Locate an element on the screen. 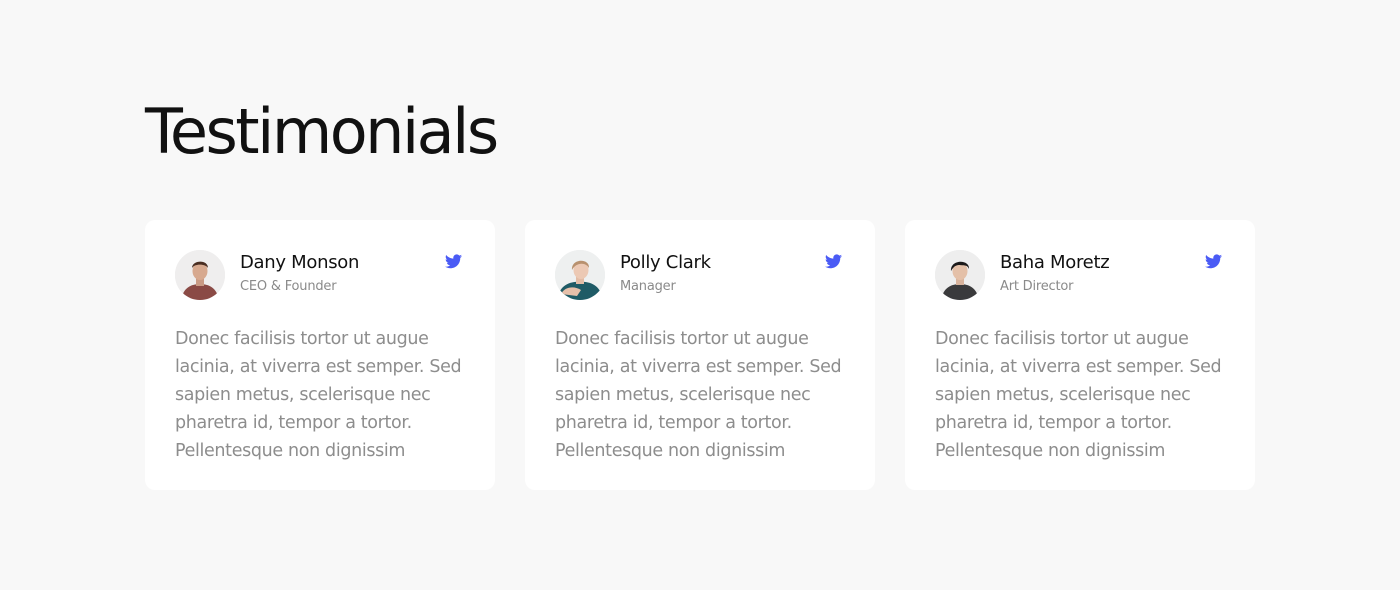  author-role: CEO & Founder is located at coordinates (288, 286).